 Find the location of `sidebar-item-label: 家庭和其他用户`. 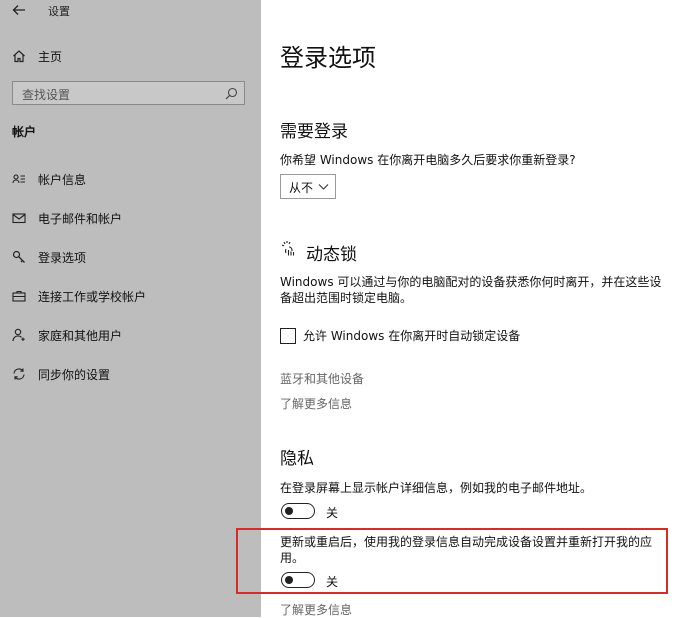

sidebar-item-label: 家庭和其他用户 is located at coordinates (80, 336).